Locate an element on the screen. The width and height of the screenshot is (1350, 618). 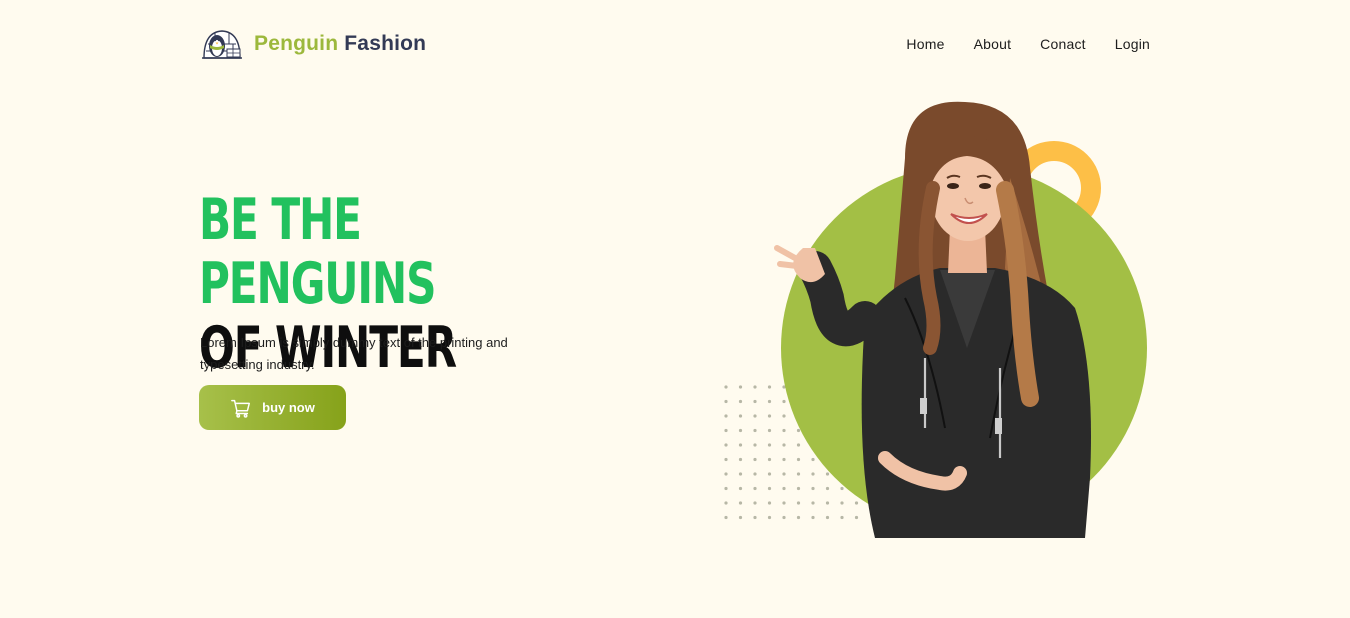
brand-name: Penguin Fashion is located at coordinates (340, 44).